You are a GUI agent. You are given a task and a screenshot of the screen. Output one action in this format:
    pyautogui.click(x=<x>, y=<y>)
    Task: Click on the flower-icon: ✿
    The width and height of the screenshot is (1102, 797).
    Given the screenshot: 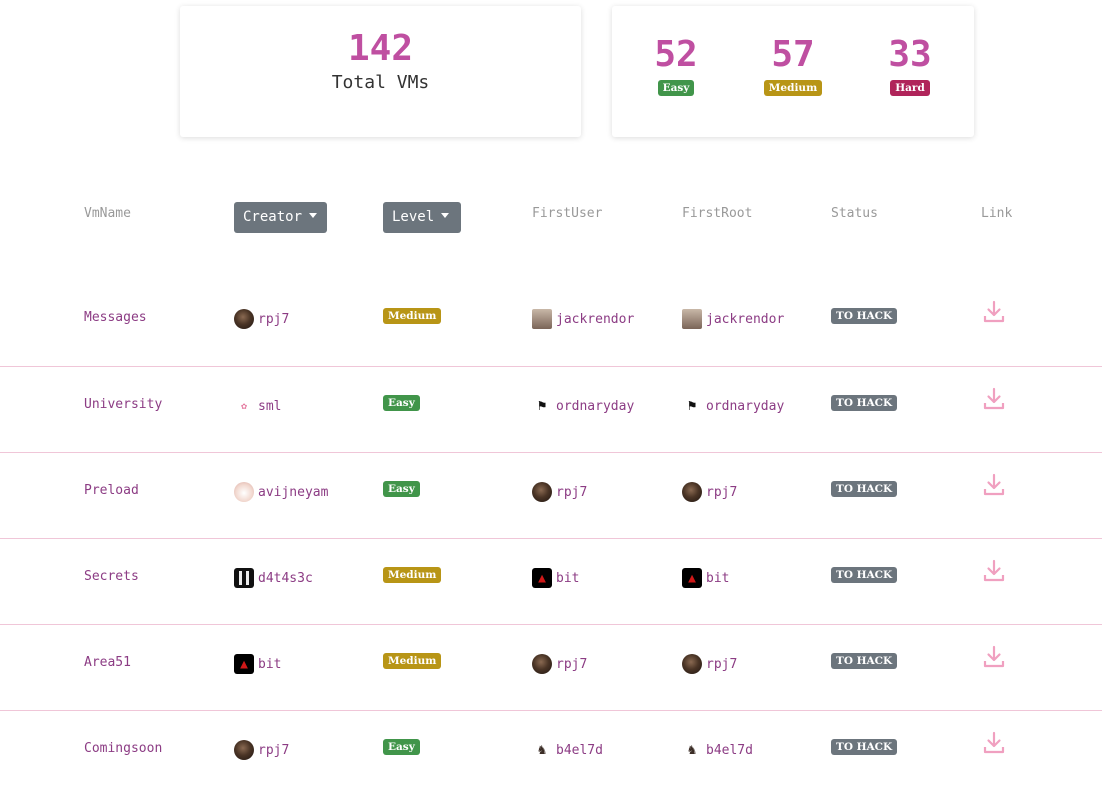 What is the action you would take?
    pyautogui.click(x=244, y=406)
    